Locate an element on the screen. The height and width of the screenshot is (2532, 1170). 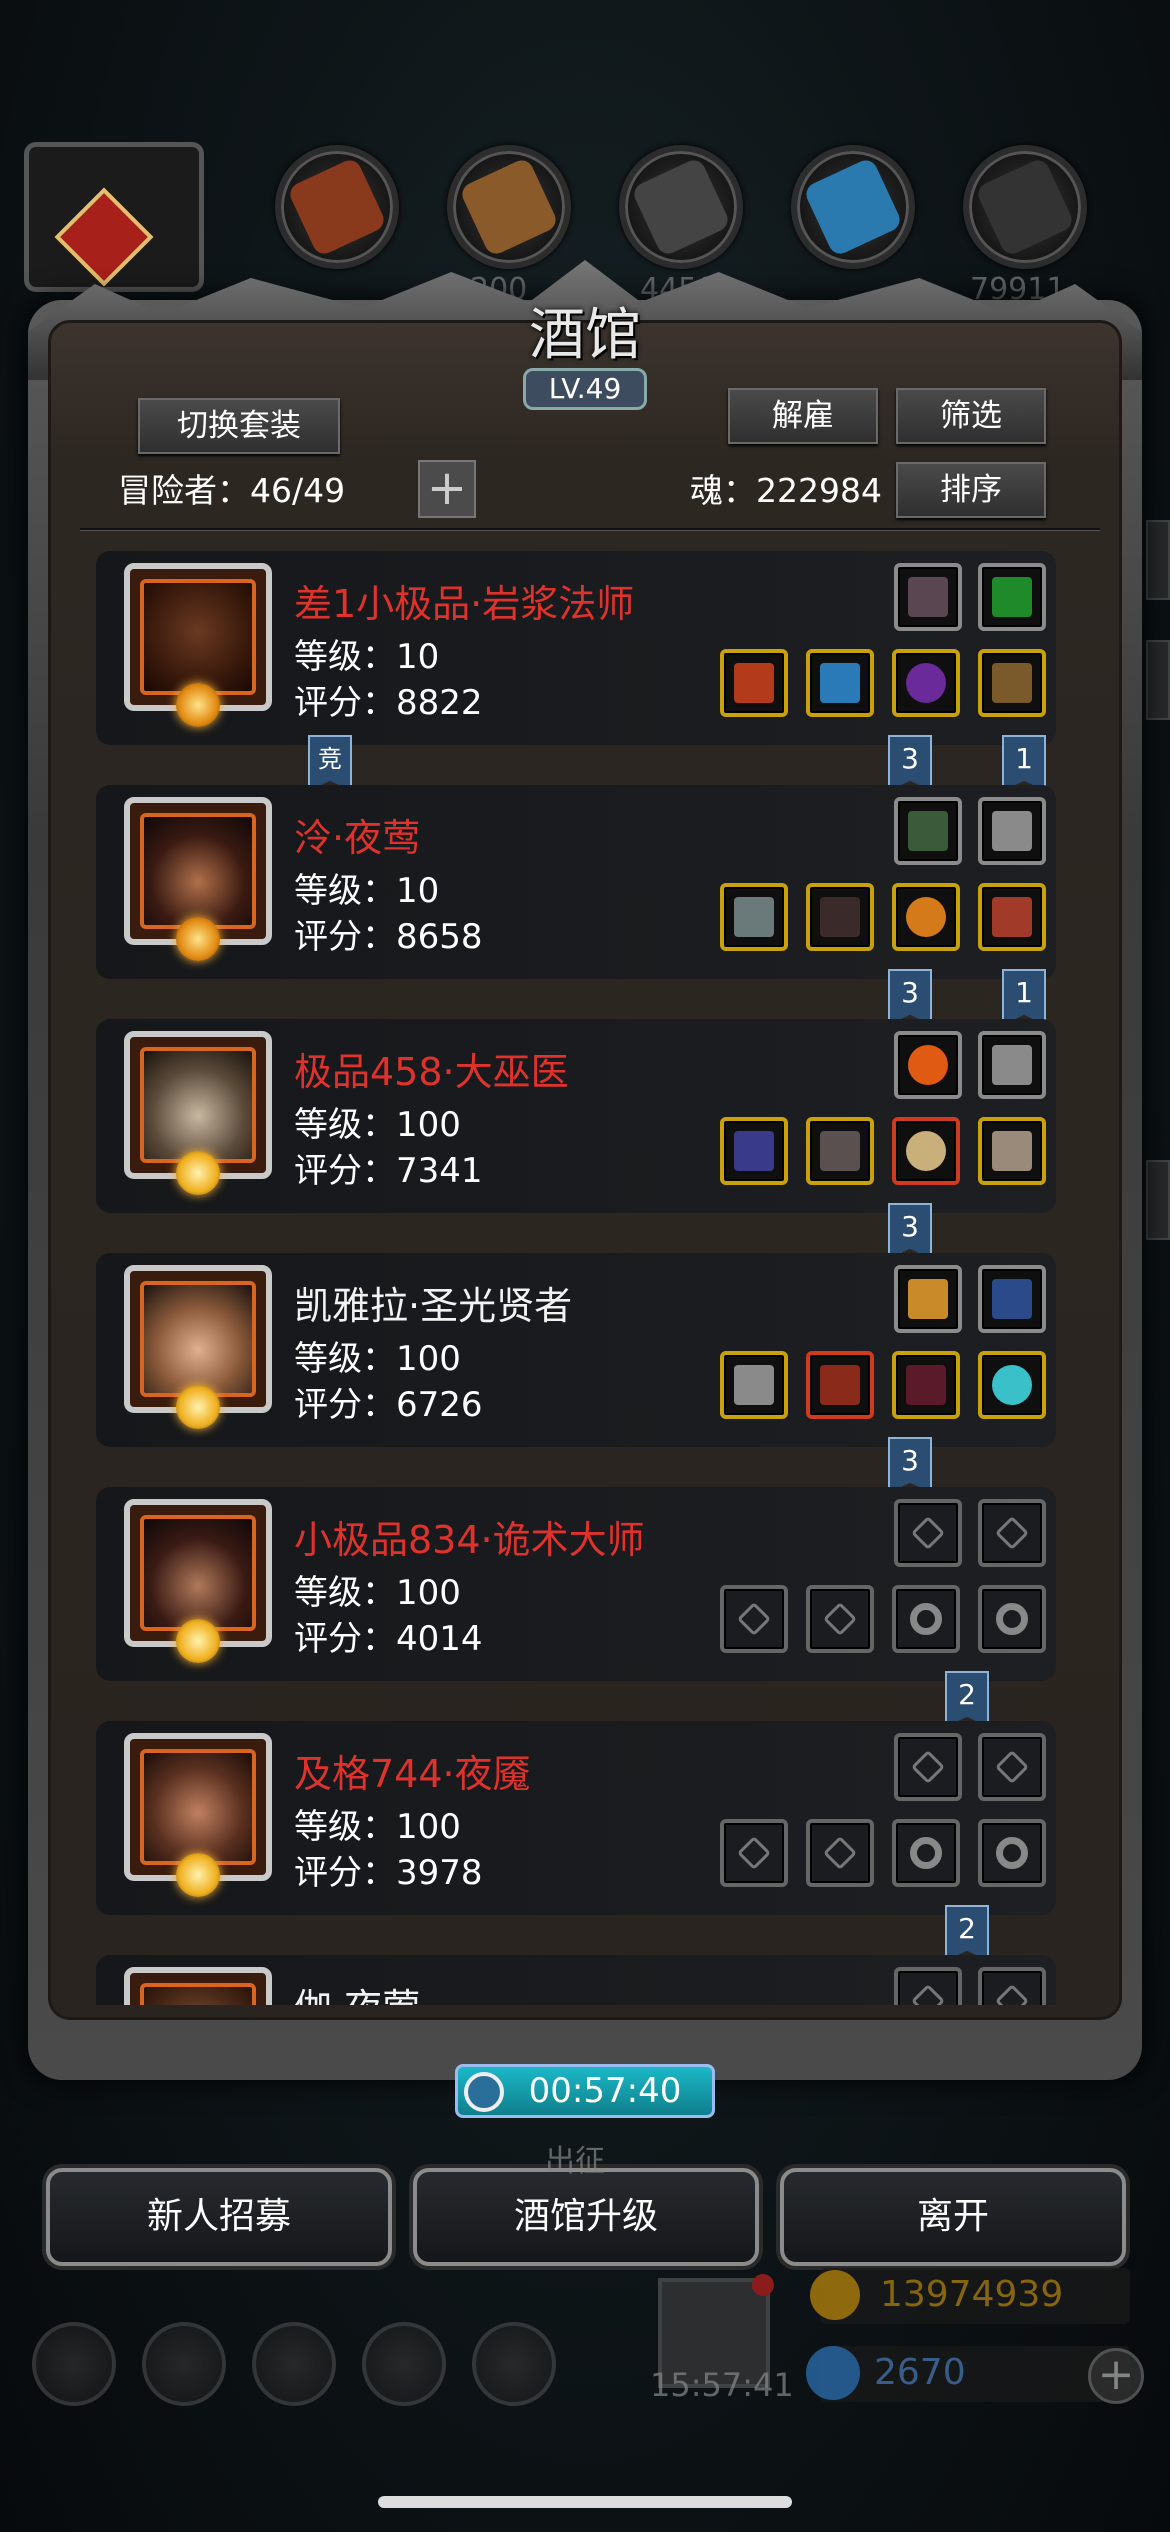
hero-portrait-card is located at coordinates (114, 217).